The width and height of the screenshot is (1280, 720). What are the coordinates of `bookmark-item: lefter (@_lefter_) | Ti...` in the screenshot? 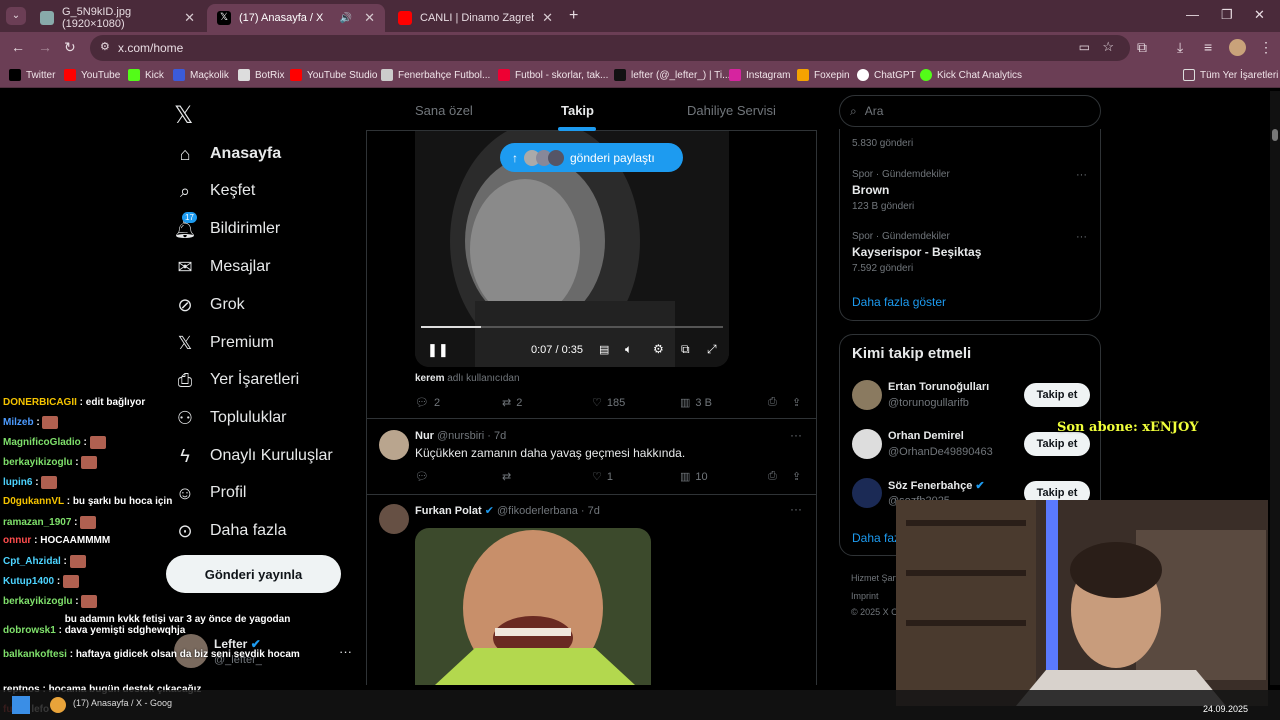 It's located at (672, 75).